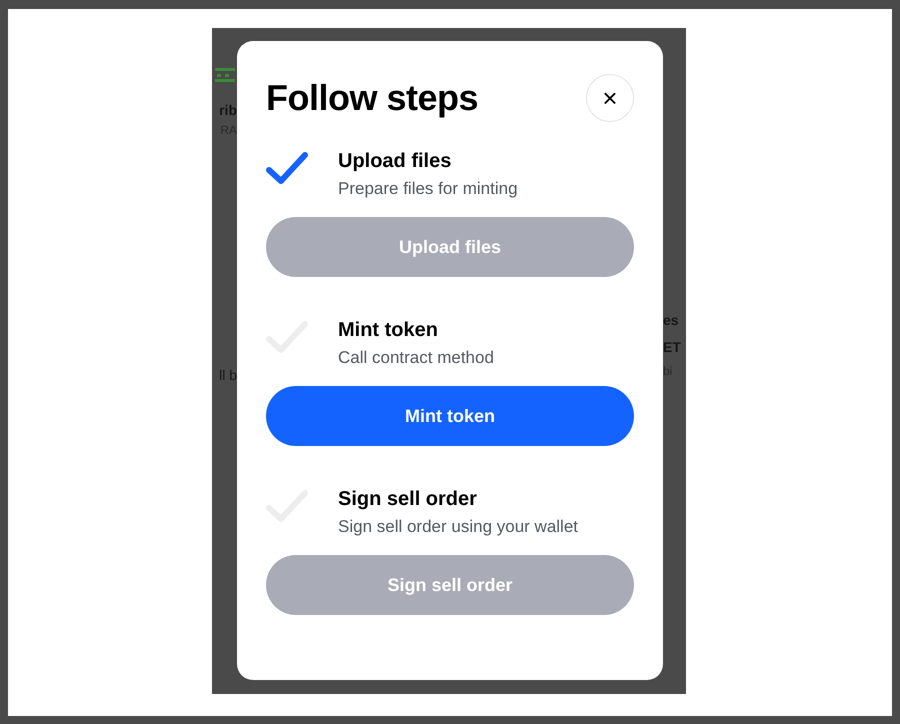 This screenshot has height=724, width=900. I want to click on dialog-title: Follow steps, so click(372, 98).